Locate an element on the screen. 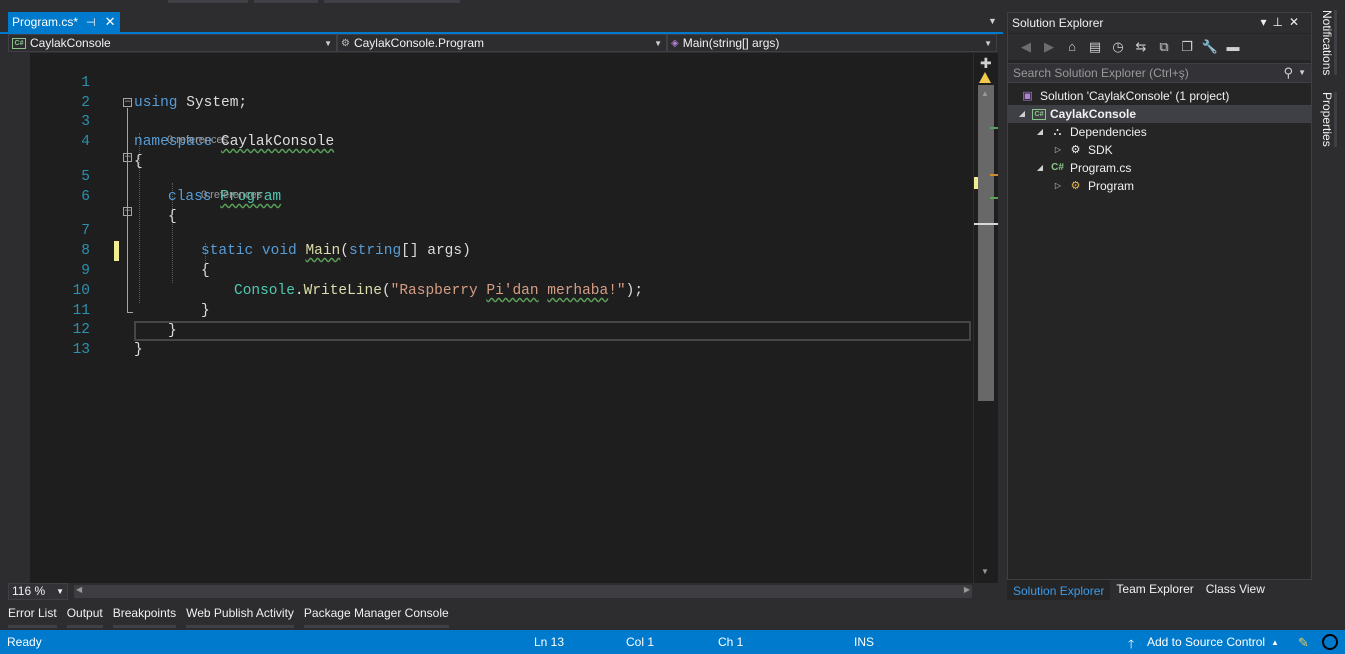  arrow-up-icon: 🡑 is located at coordinates (1131, 644).